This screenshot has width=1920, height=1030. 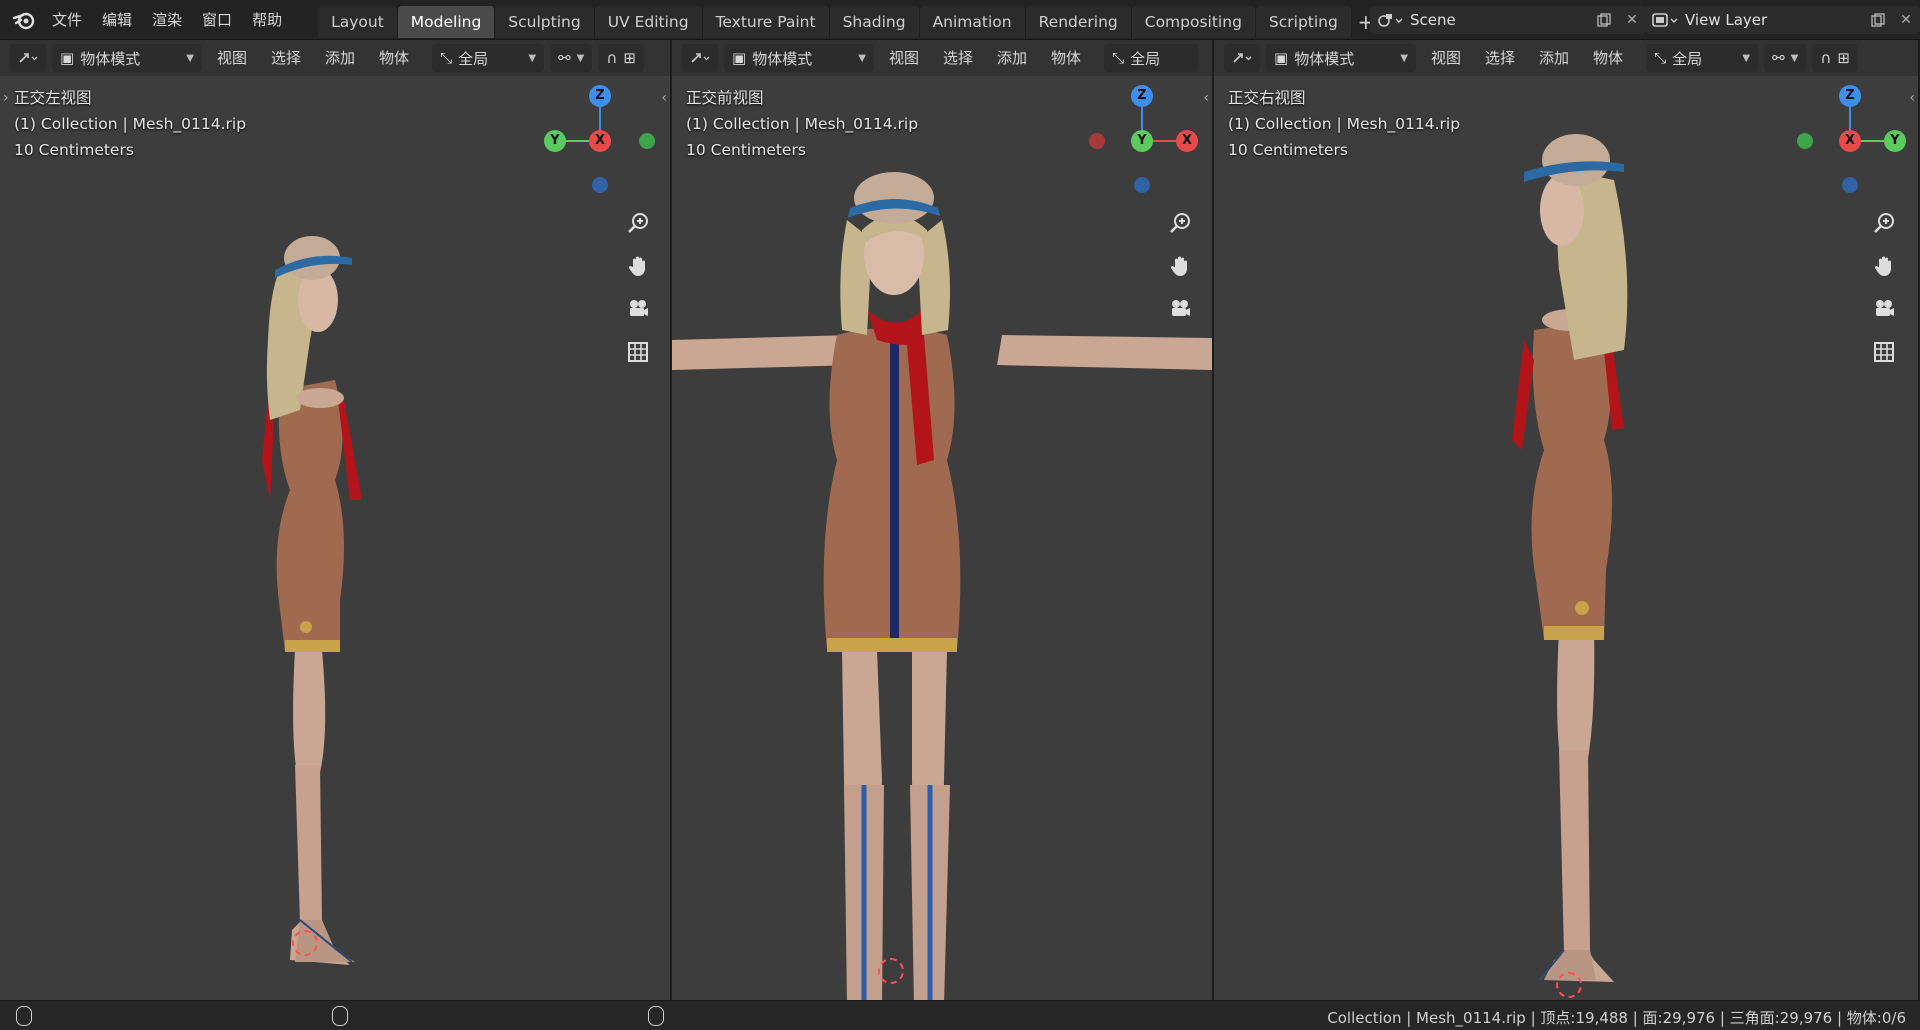 I want to click on scene-name: Scene, so click(x=1500, y=20).